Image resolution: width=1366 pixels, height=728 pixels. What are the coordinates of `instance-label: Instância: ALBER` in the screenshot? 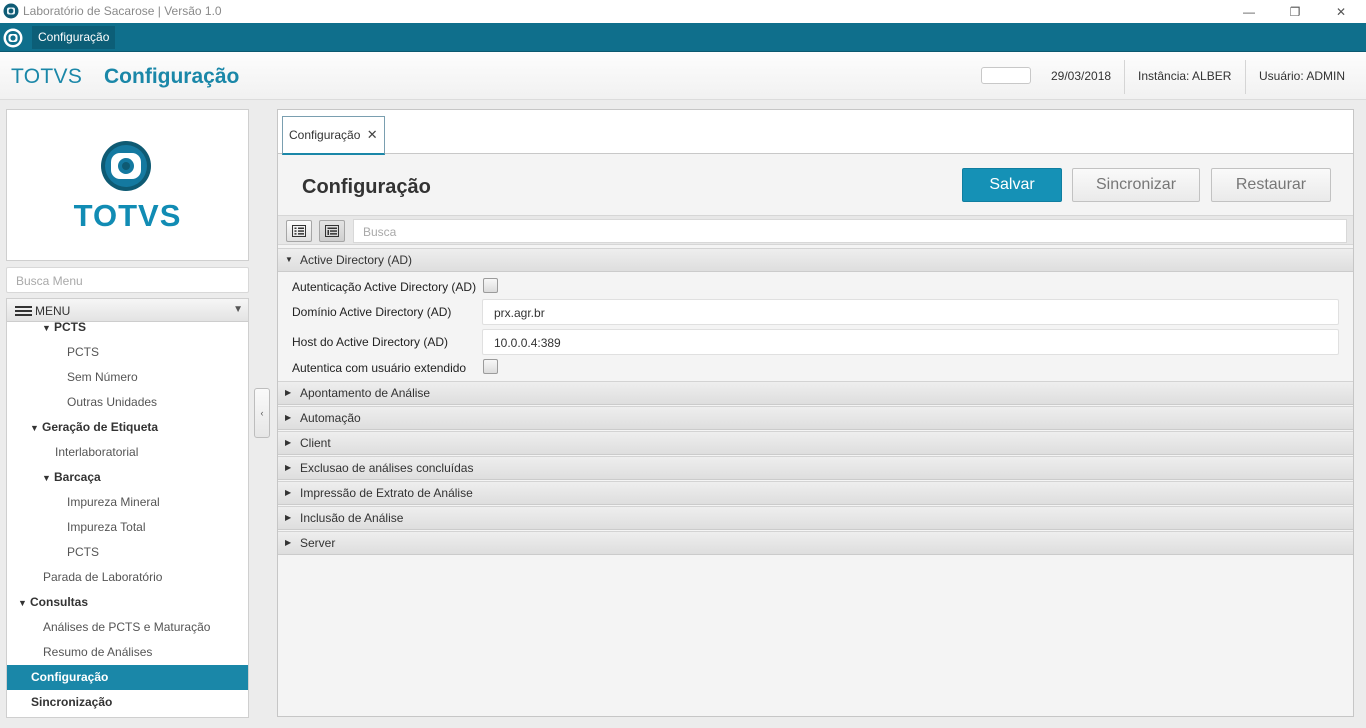 It's located at (1185, 76).